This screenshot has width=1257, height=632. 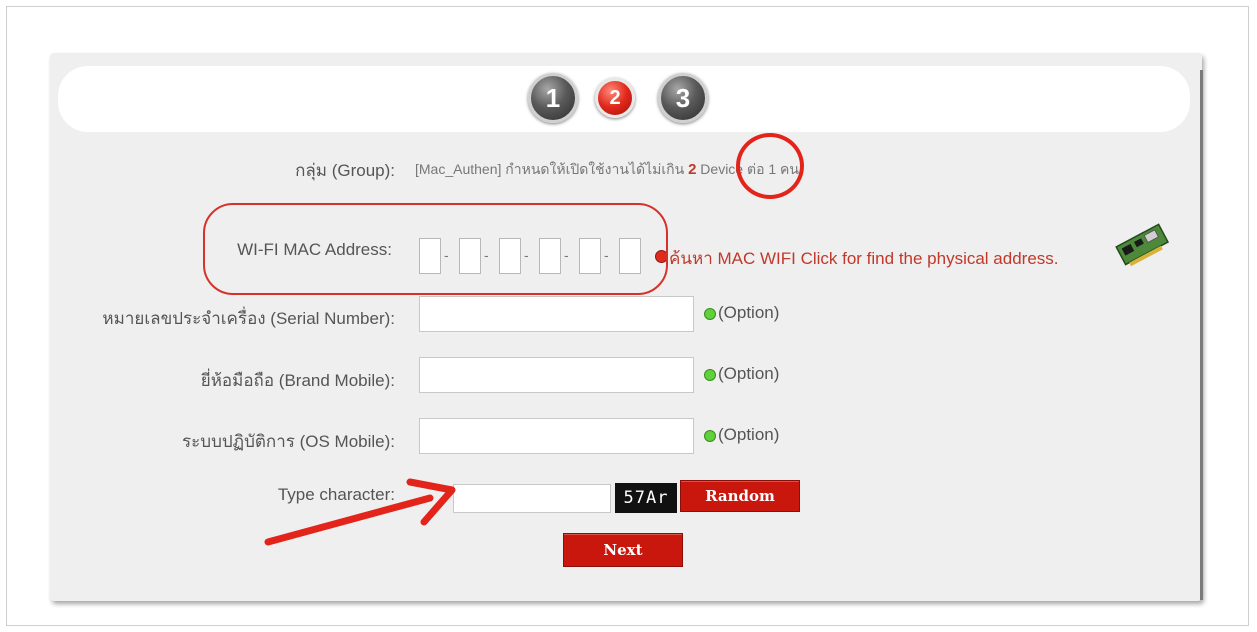 I want to click on serial-label: หมายเลขประจำเครื่อง (Serial Number):, so click(x=248, y=318).